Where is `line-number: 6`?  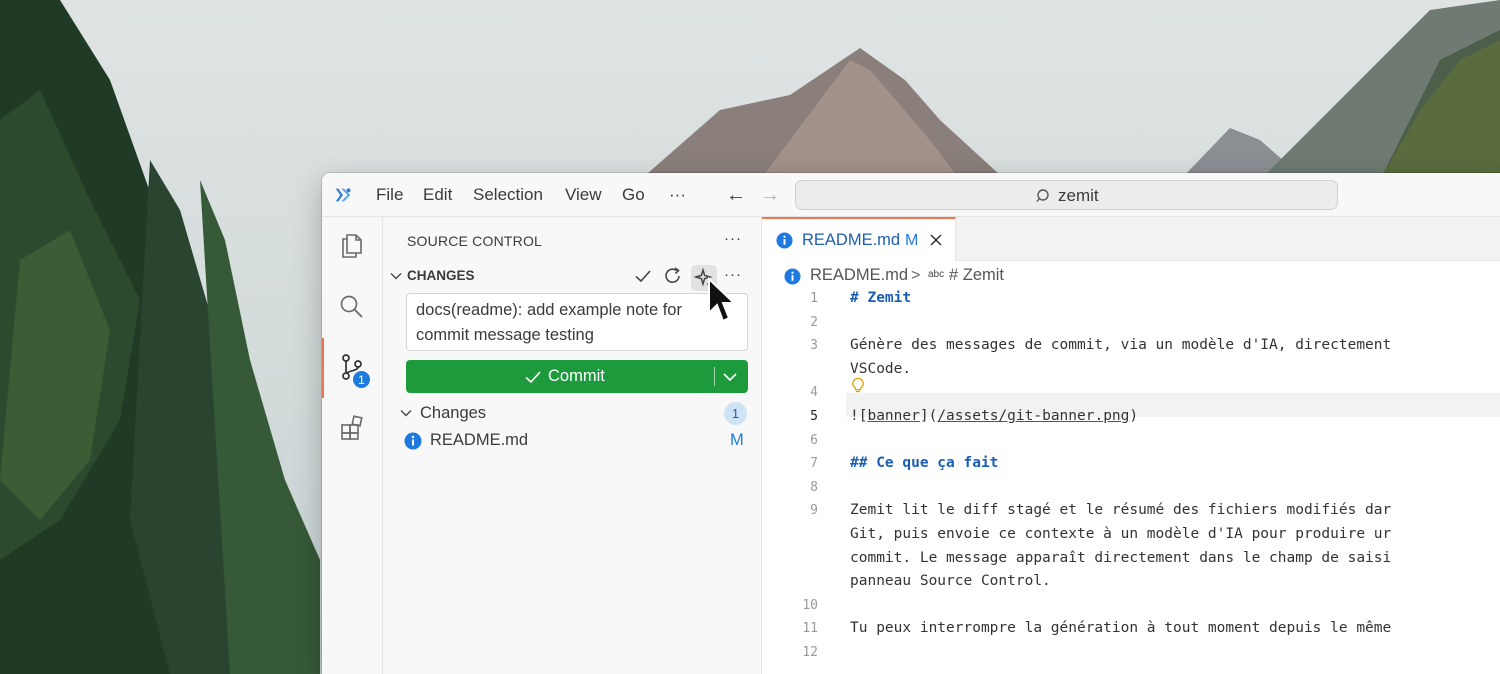
line-number: 6 is located at coordinates (814, 440).